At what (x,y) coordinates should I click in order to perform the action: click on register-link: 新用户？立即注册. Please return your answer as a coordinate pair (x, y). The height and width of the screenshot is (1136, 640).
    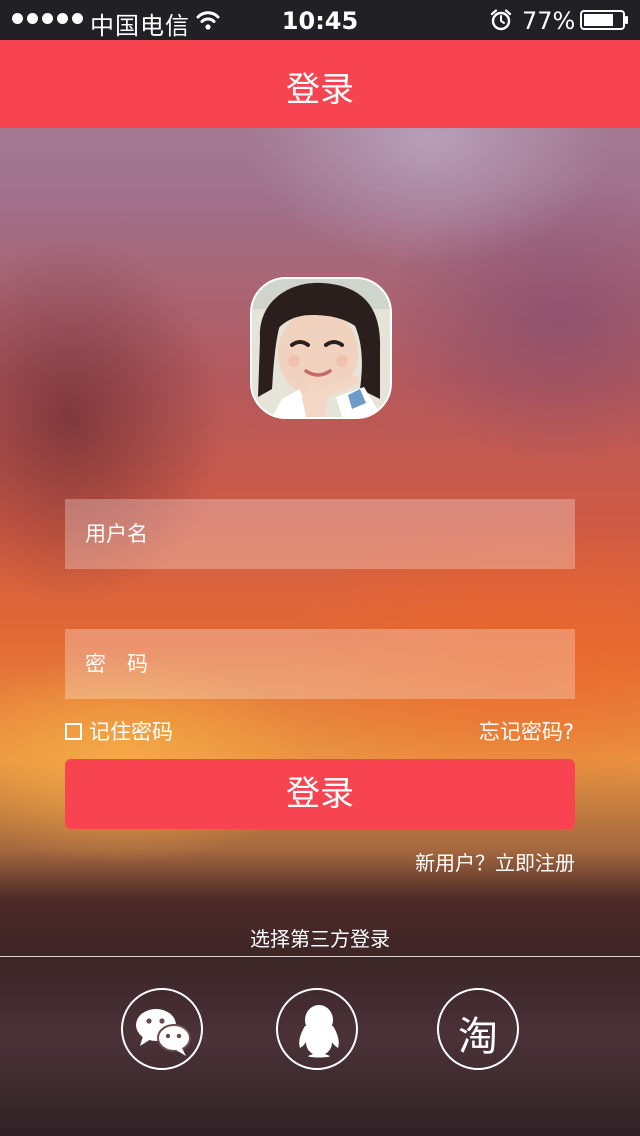
    Looking at the image, I should click on (495, 861).